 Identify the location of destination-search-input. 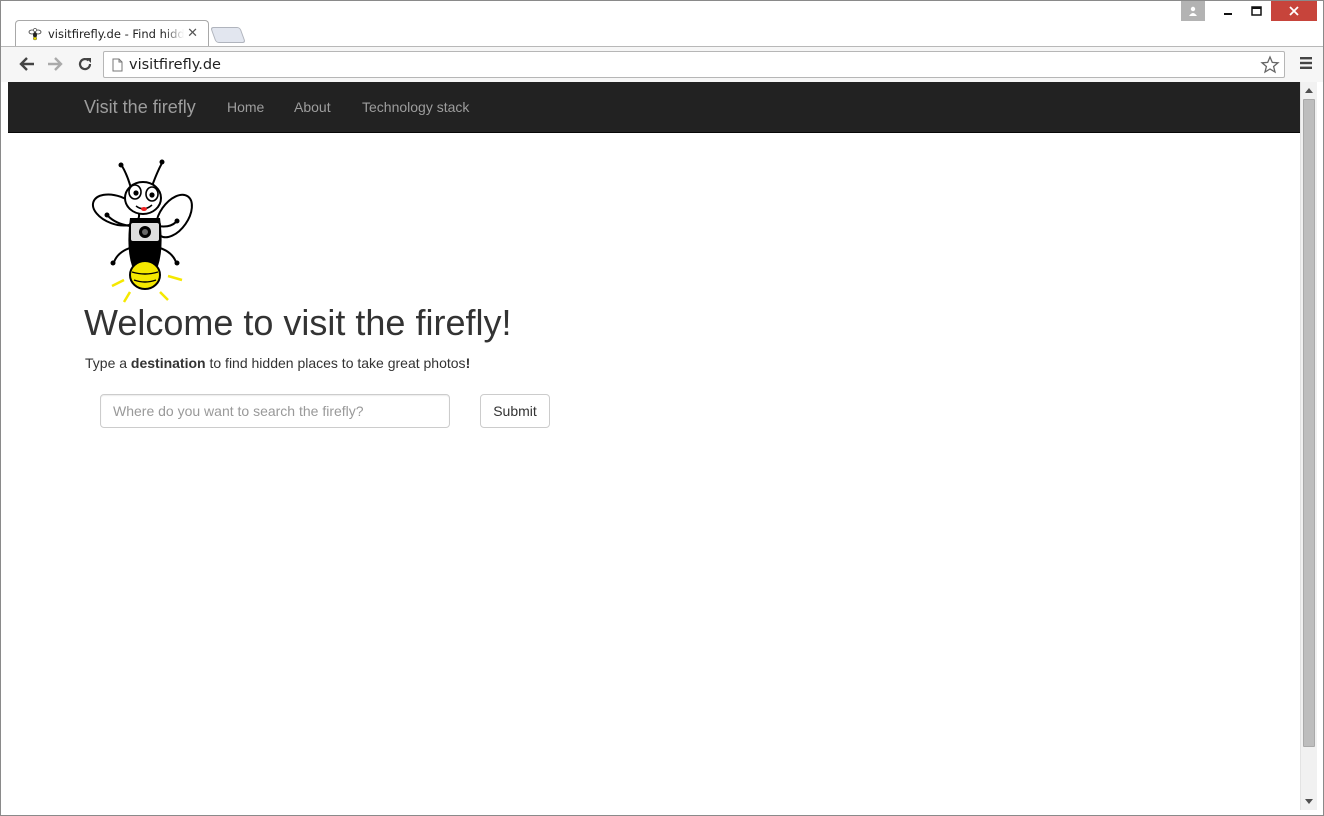
(275, 411).